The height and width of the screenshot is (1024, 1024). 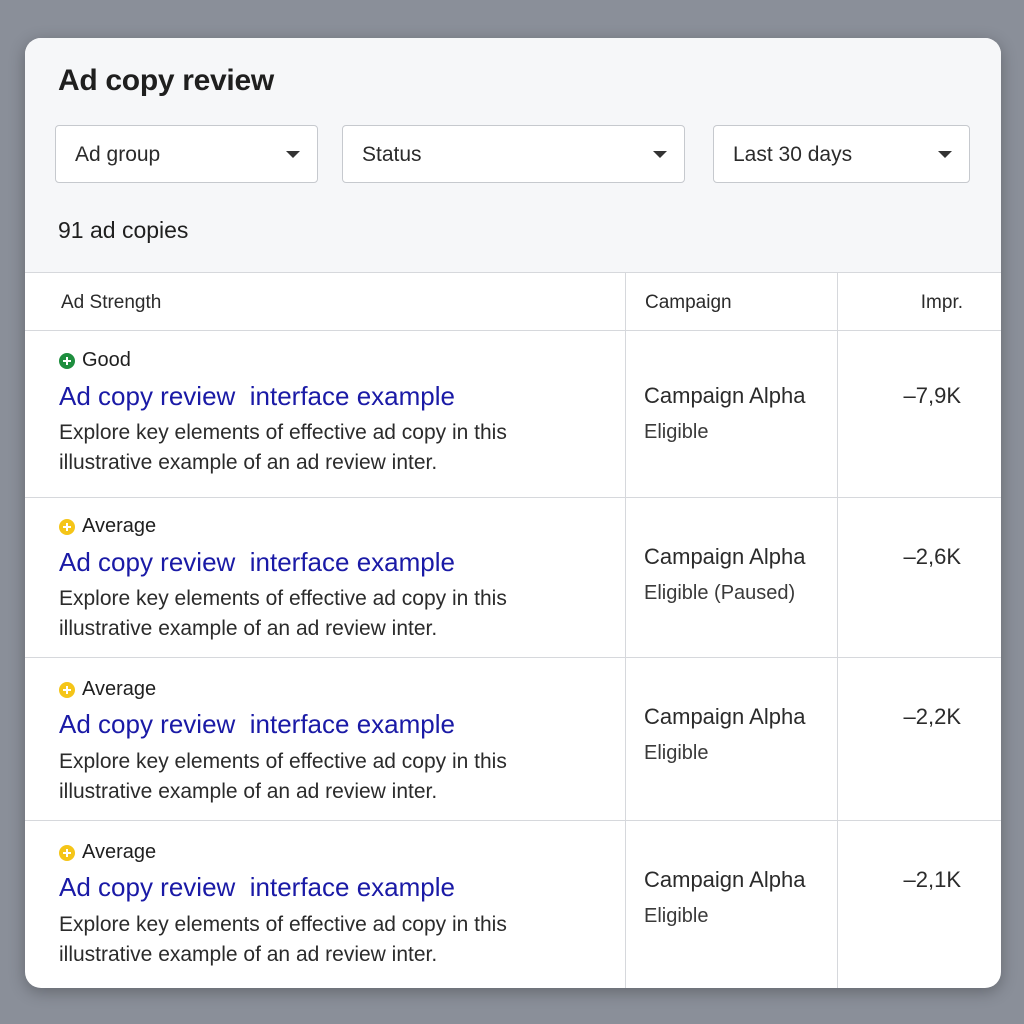 What do you see at coordinates (118, 154) in the screenshot?
I see `ad-group-dropdown-label: Ad group` at bounding box center [118, 154].